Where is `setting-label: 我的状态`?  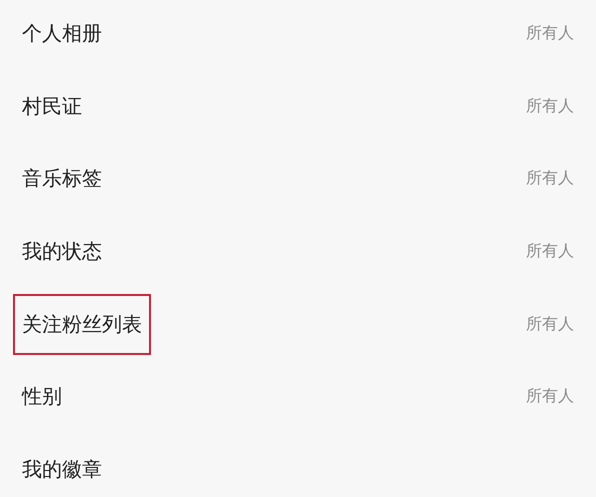 setting-label: 我的状态 is located at coordinates (62, 251).